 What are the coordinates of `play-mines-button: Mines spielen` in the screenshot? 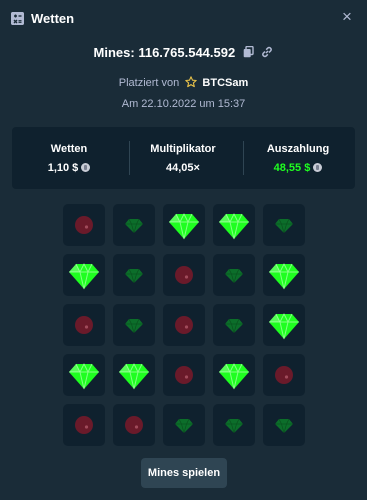 It's located at (184, 473).